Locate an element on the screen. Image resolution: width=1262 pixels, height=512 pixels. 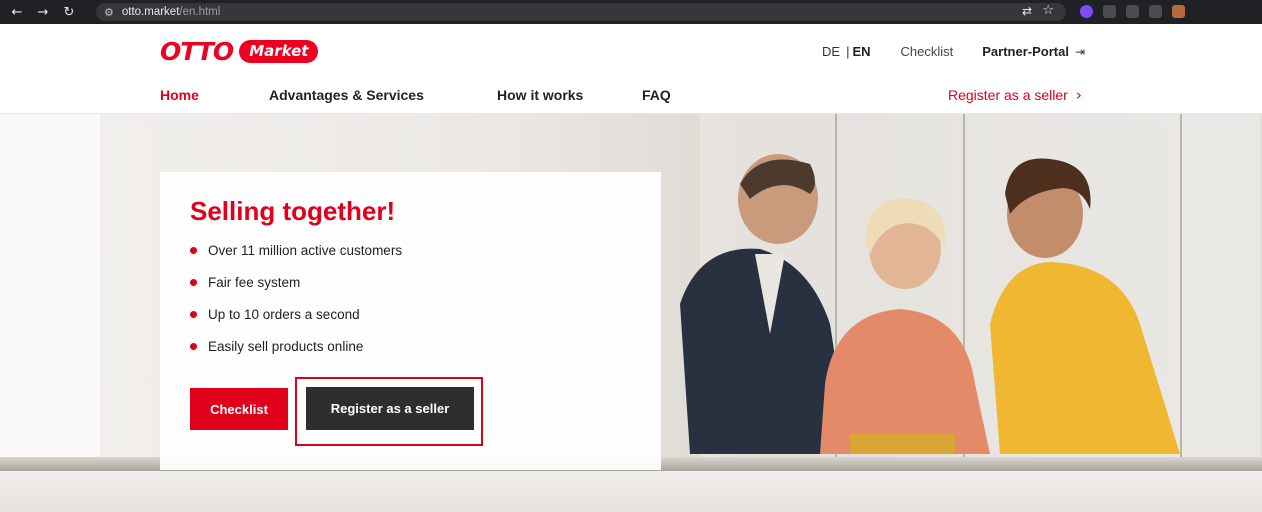
otto-market-logo: OTTO Market is located at coordinates (239, 51).